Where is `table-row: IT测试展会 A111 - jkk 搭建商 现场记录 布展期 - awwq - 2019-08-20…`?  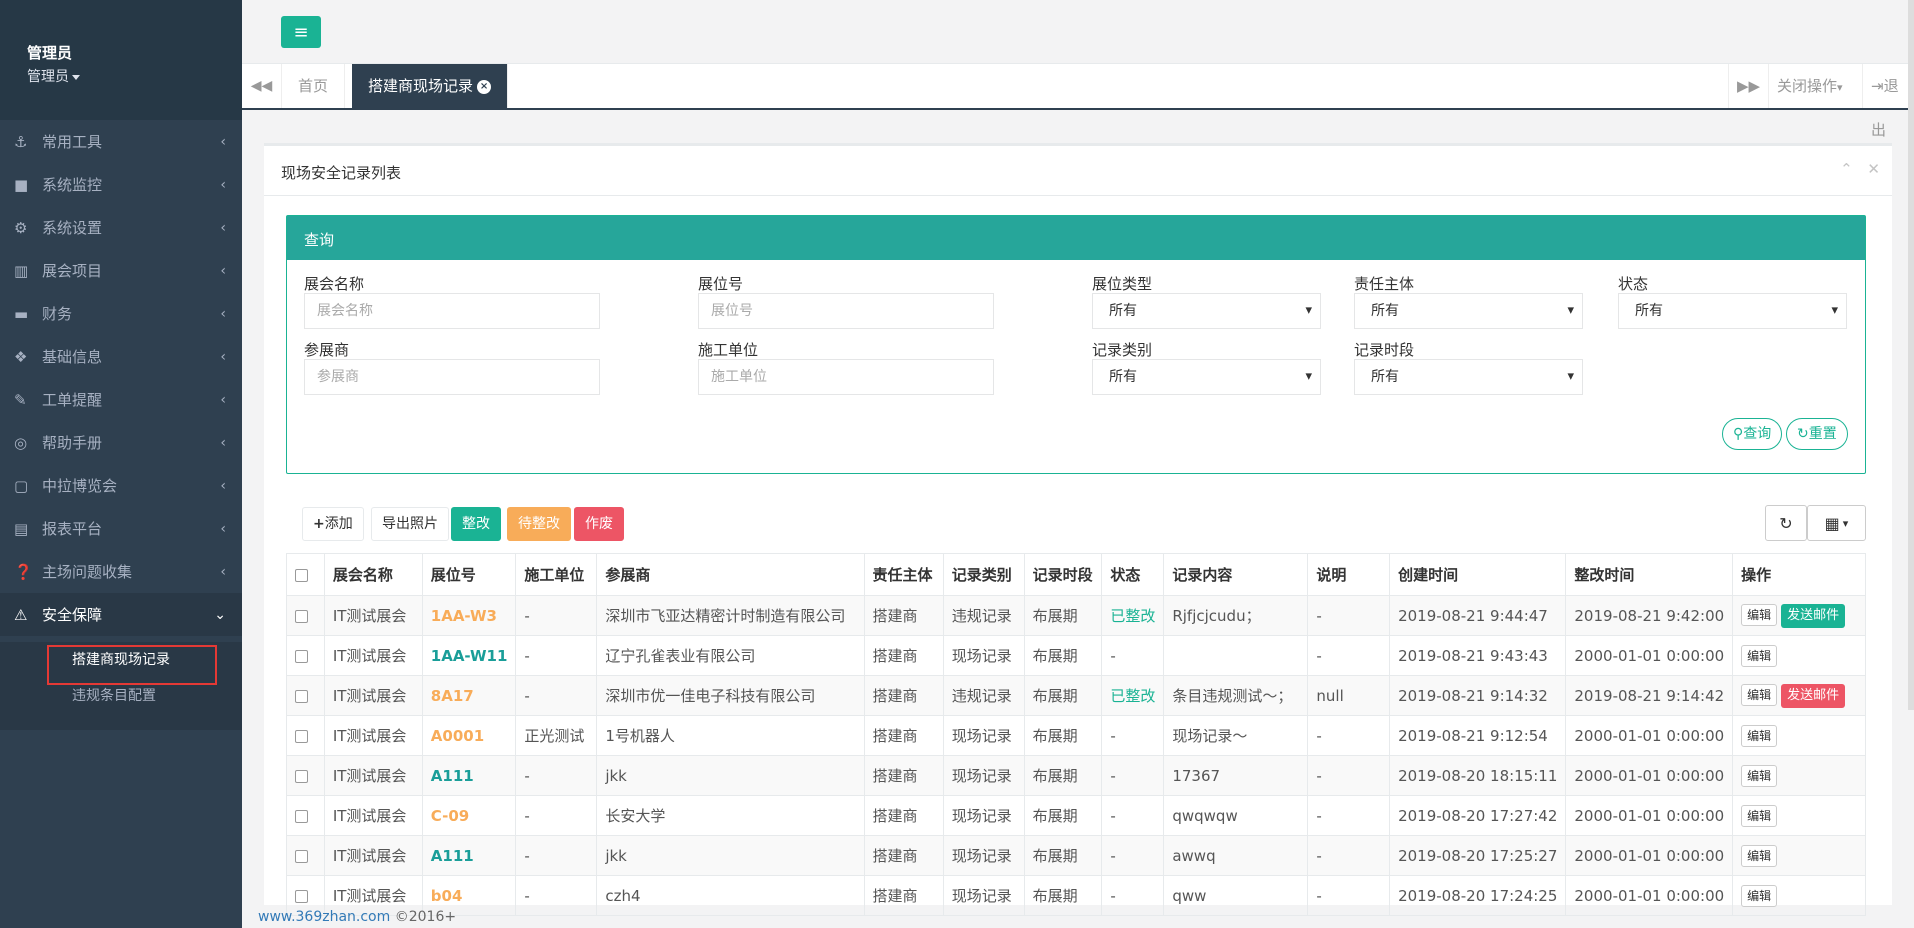
table-row: IT测试展会 A111 - jkk 搭建商 现场记录 布展期 - awwq - 2019-08-20… is located at coordinates (1076, 855).